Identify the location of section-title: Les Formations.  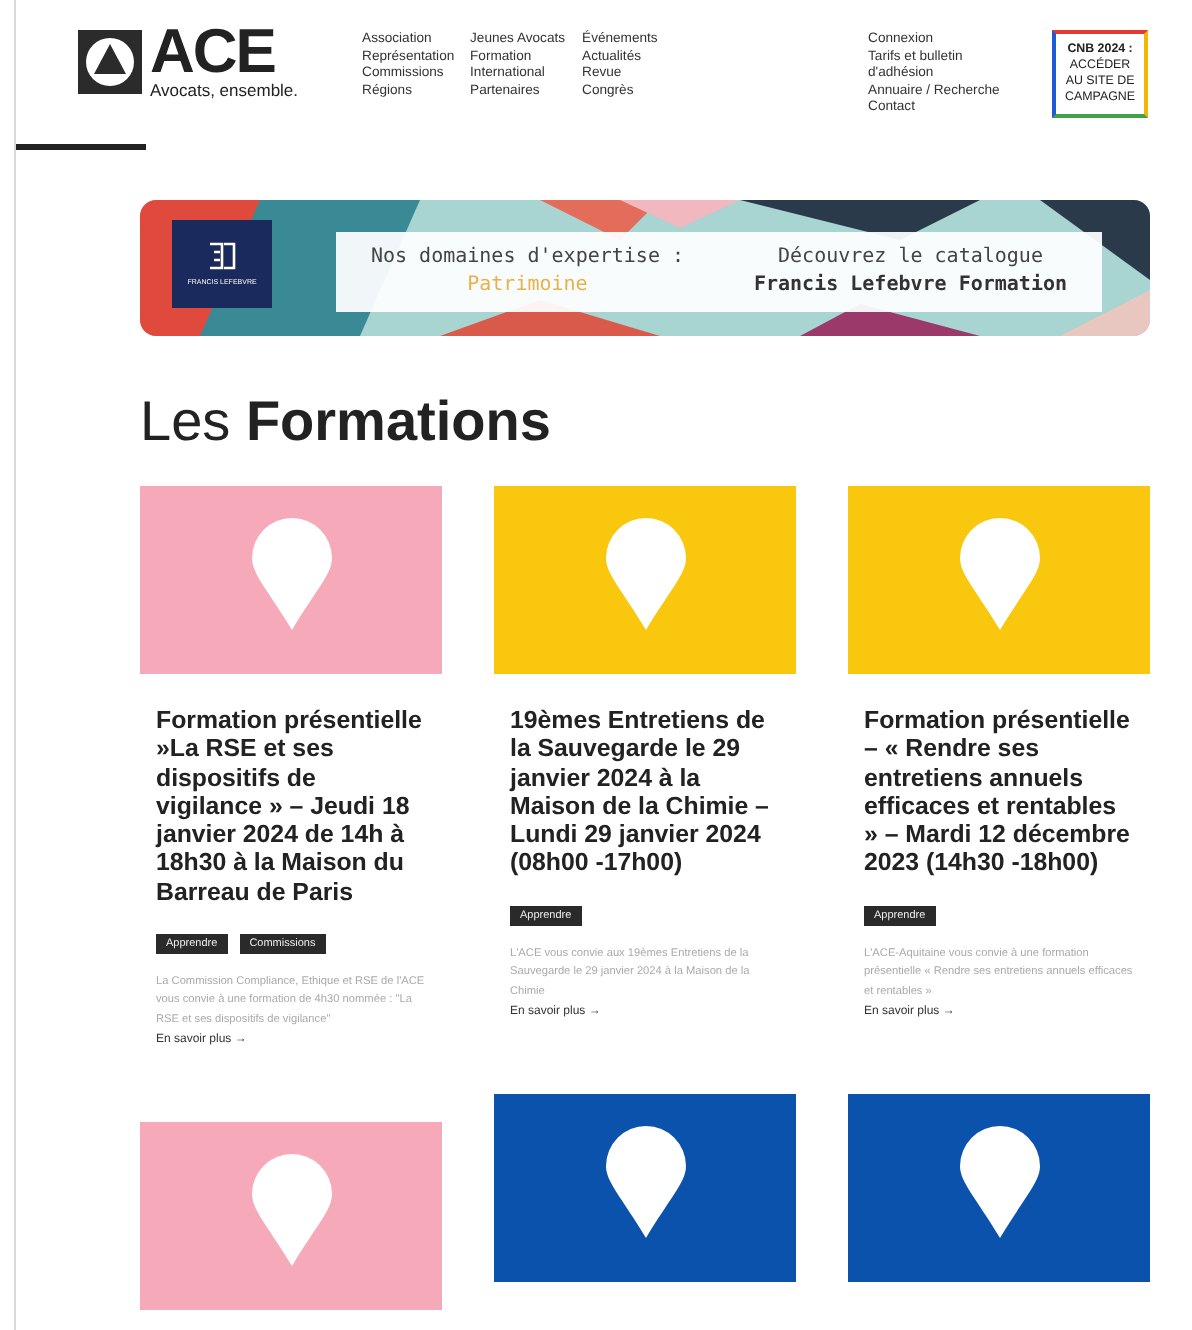
(346, 422).